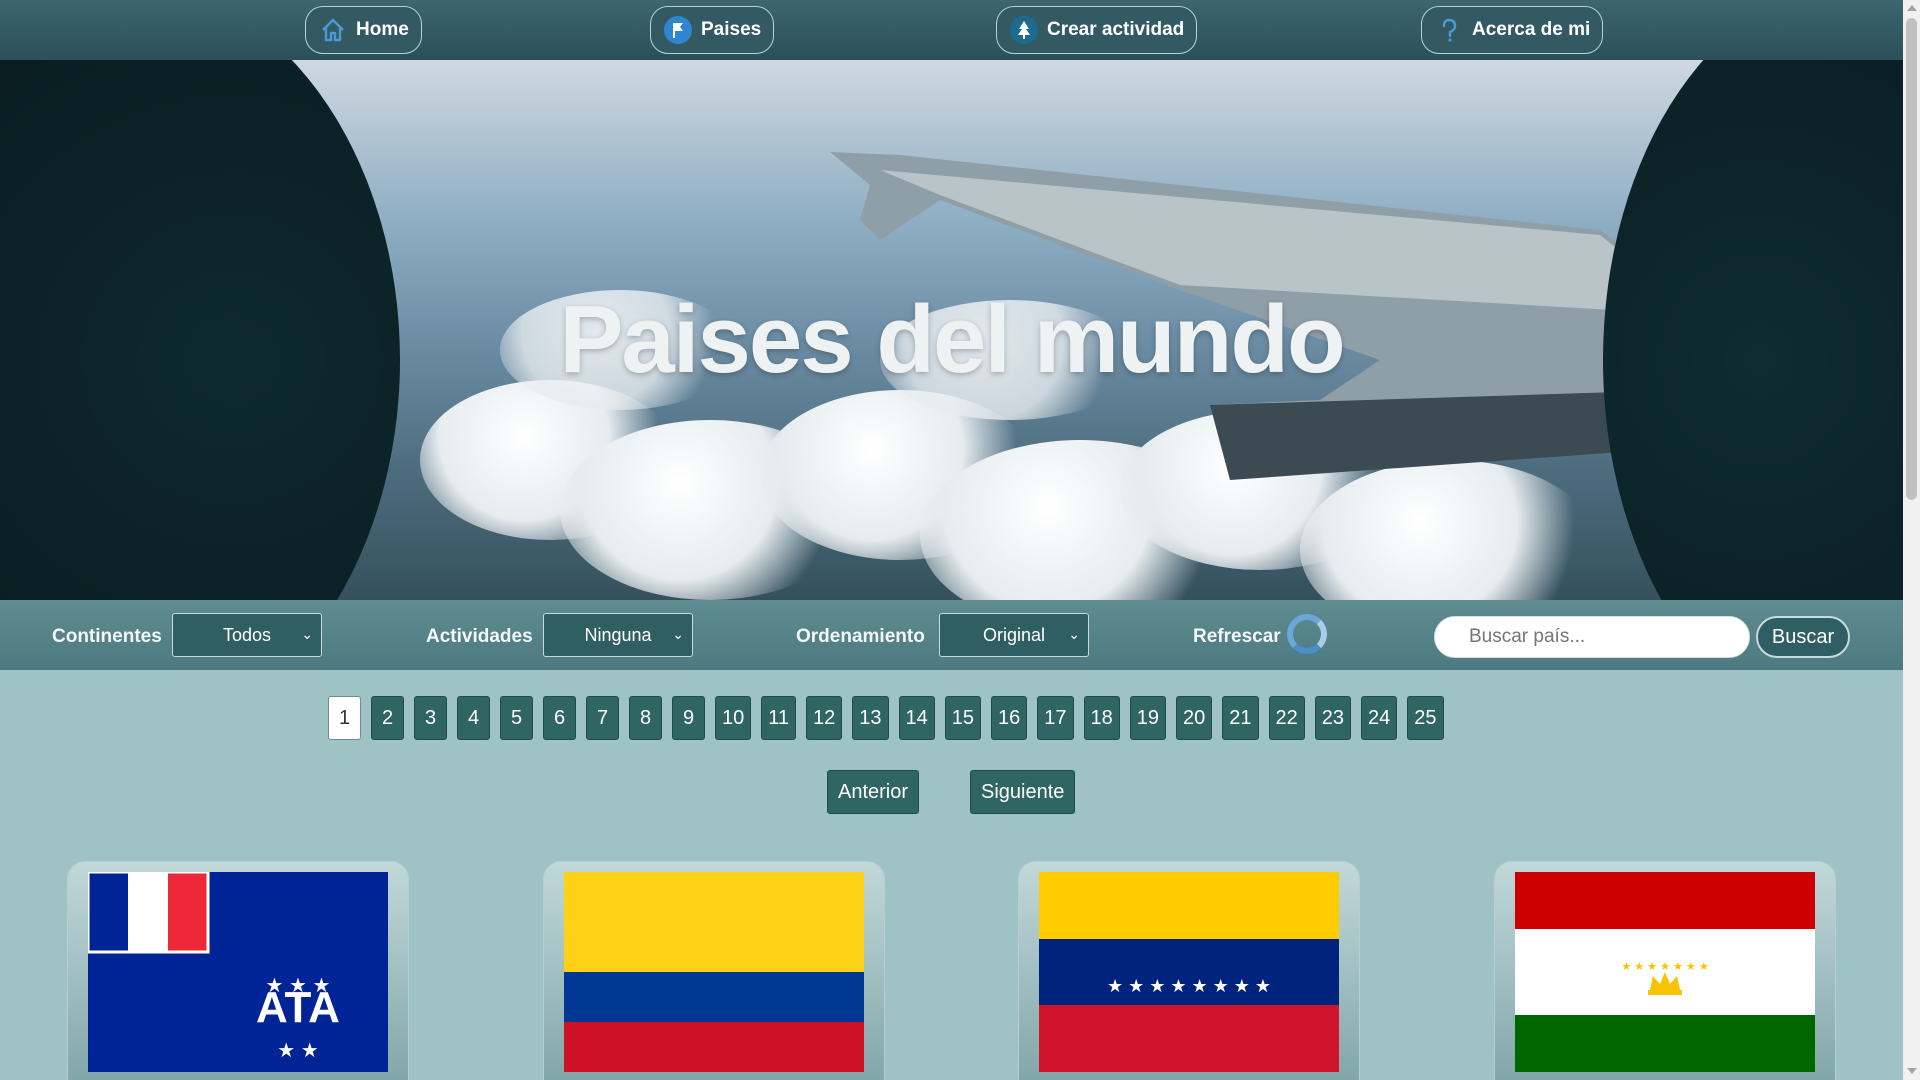 The width and height of the screenshot is (1920, 1080). I want to click on page-button: 13, so click(870, 718).